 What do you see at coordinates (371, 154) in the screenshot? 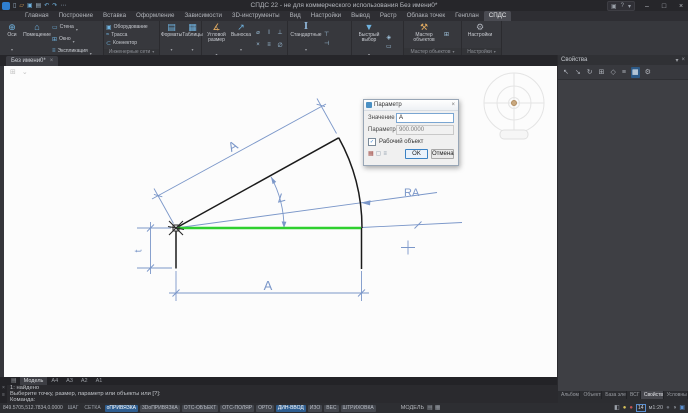
I see `table-icon: ▦` at bounding box center [371, 154].